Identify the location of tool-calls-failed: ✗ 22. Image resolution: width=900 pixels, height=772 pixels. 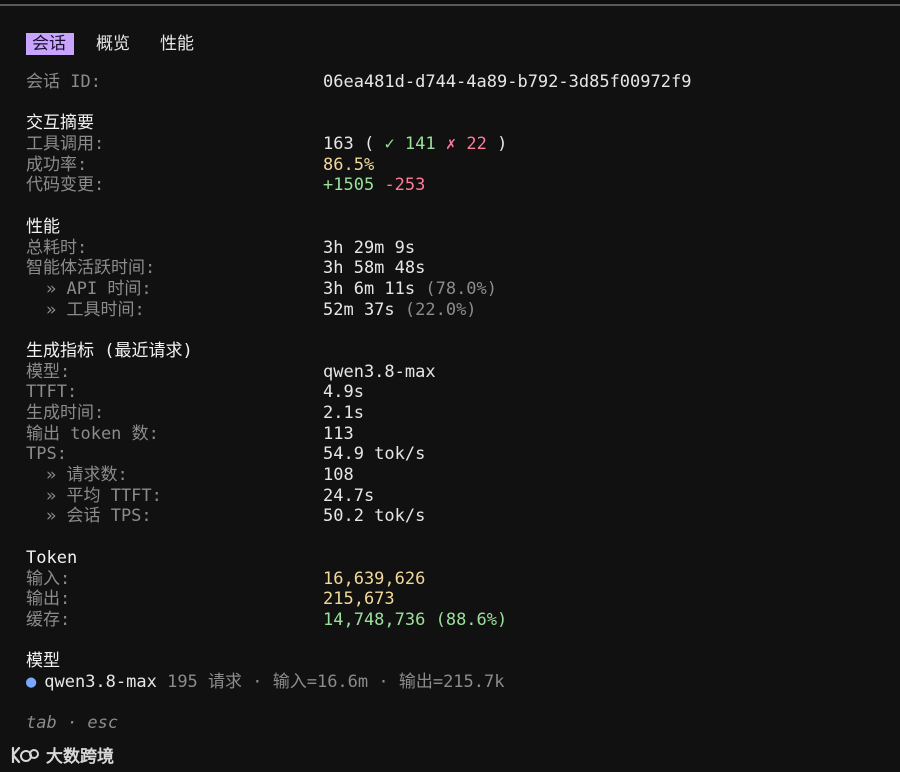
(466, 144).